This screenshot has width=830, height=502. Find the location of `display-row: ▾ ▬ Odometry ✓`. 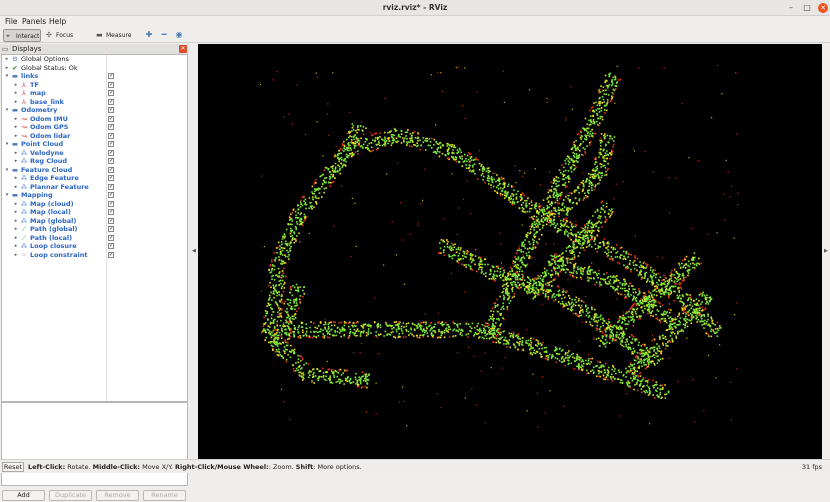

display-row: ▾ ▬ Odometry ✓ is located at coordinates (94, 110).